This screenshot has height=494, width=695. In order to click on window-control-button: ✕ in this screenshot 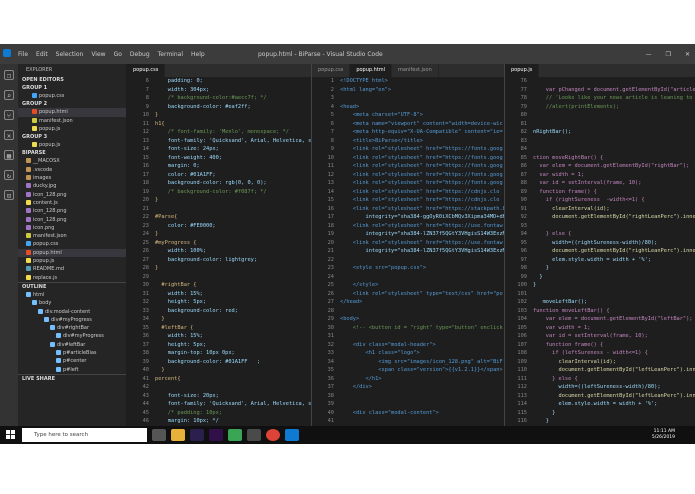, I will do `click(687, 54)`.